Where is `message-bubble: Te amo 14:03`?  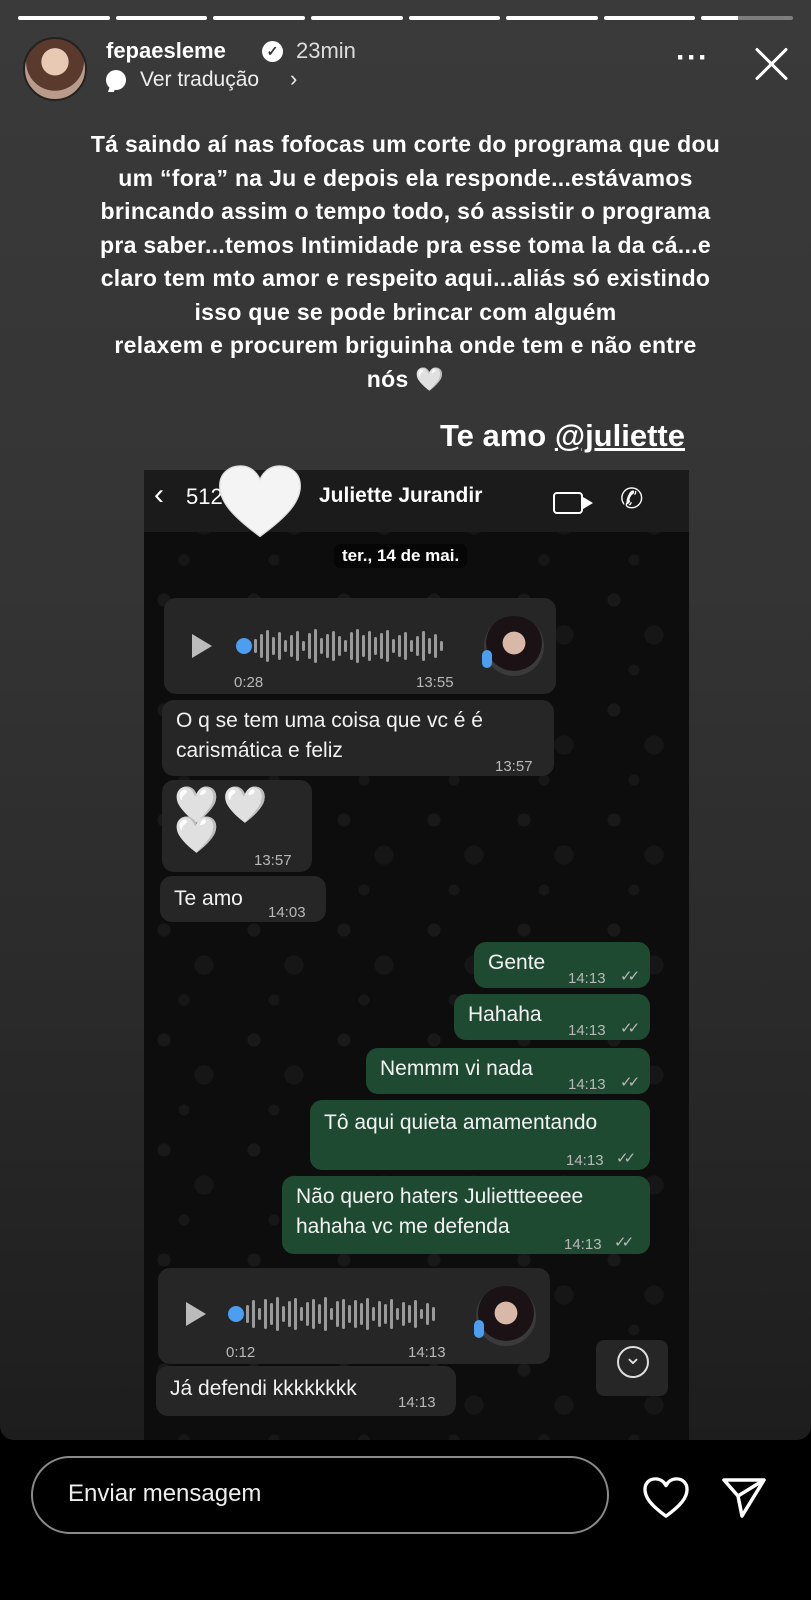 message-bubble: Te amo 14:03 is located at coordinates (243, 899).